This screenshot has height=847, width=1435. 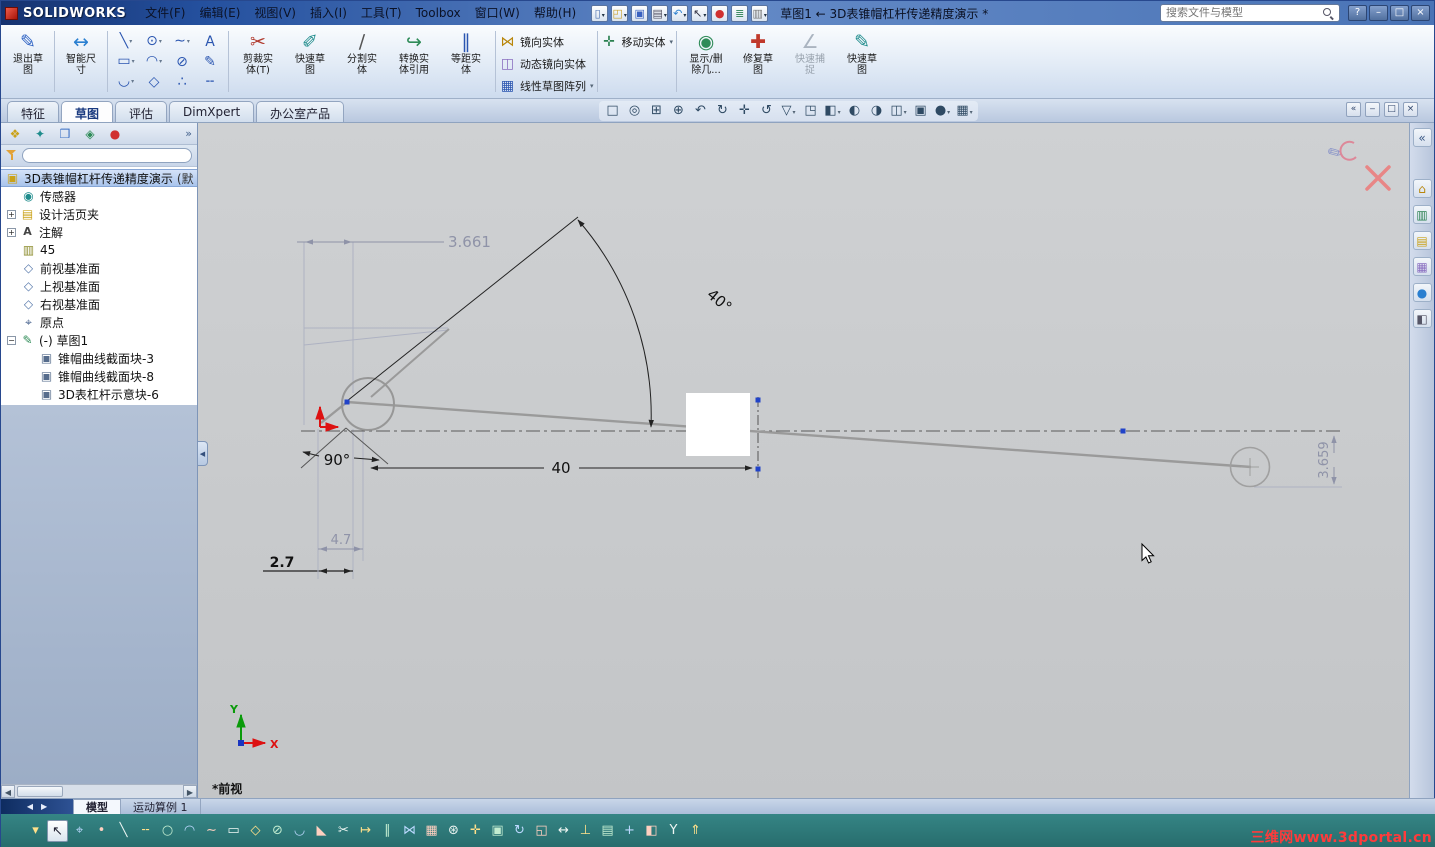 I want to click on file-explorer-icon: ▤, so click(x=1422, y=240).